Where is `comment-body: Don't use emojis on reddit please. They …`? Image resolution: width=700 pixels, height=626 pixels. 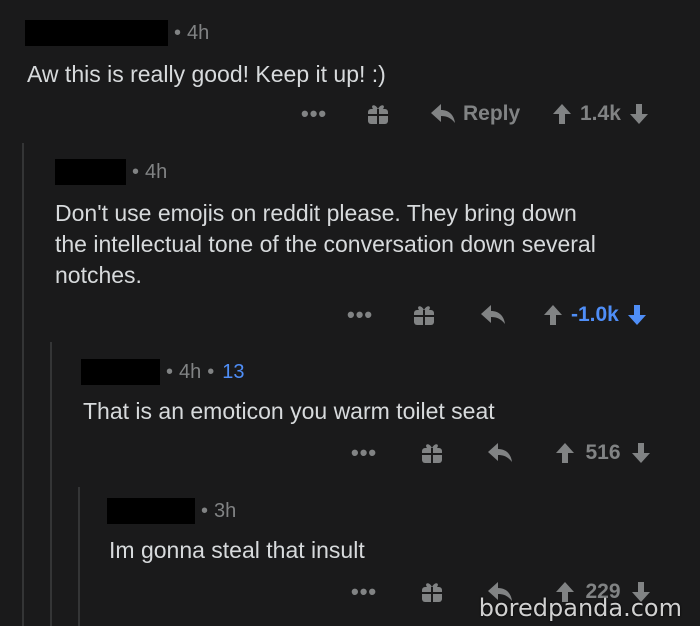
comment-body: Don't use emojis on reddit please. They … is located at coordinates (325, 244).